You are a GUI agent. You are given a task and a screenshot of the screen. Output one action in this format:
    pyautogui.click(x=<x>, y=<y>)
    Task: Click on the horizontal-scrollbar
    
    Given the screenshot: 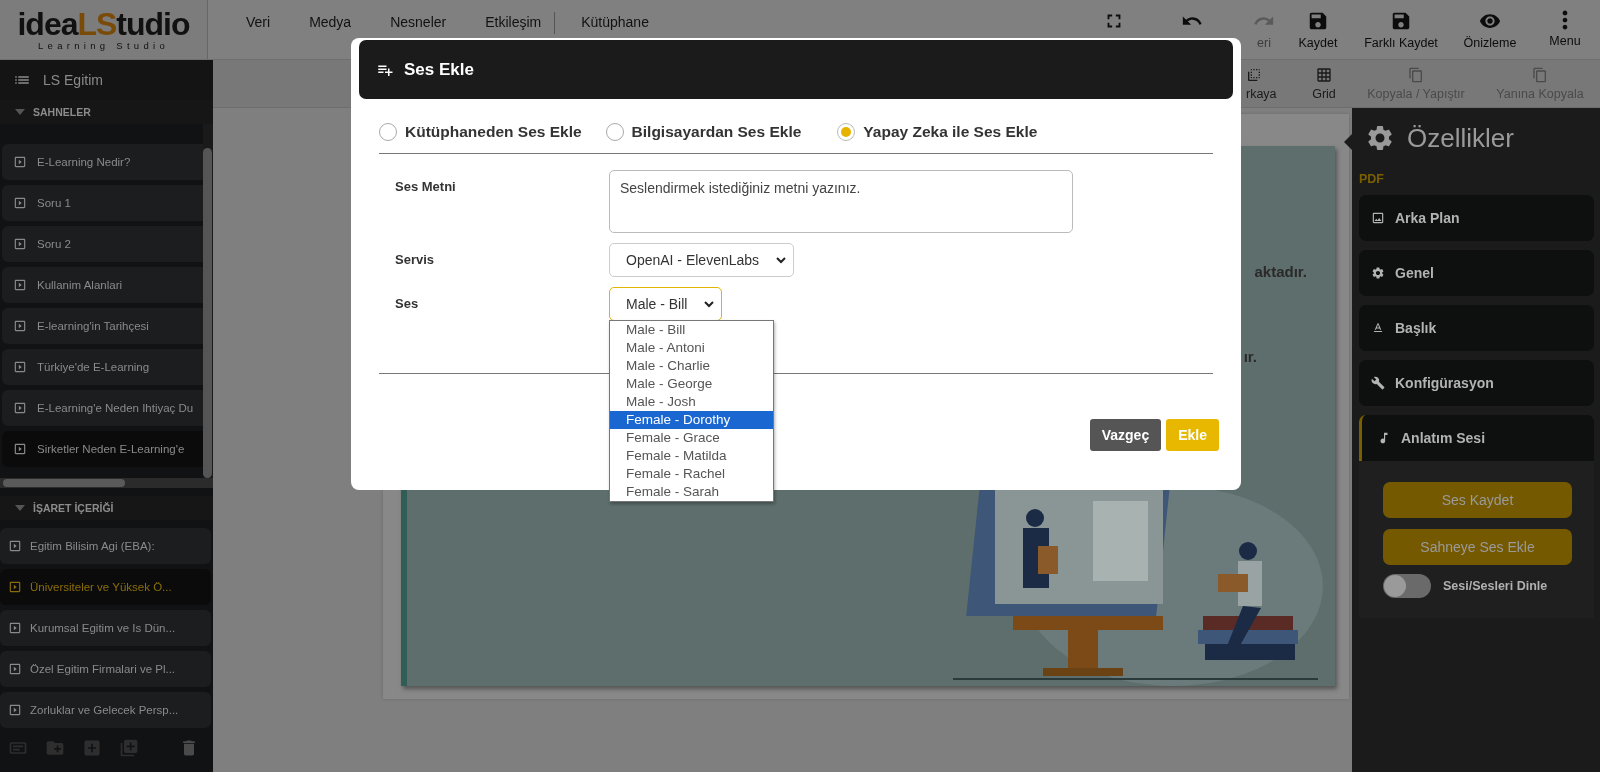 What is the action you would take?
    pyautogui.click(x=106, y=483)
    